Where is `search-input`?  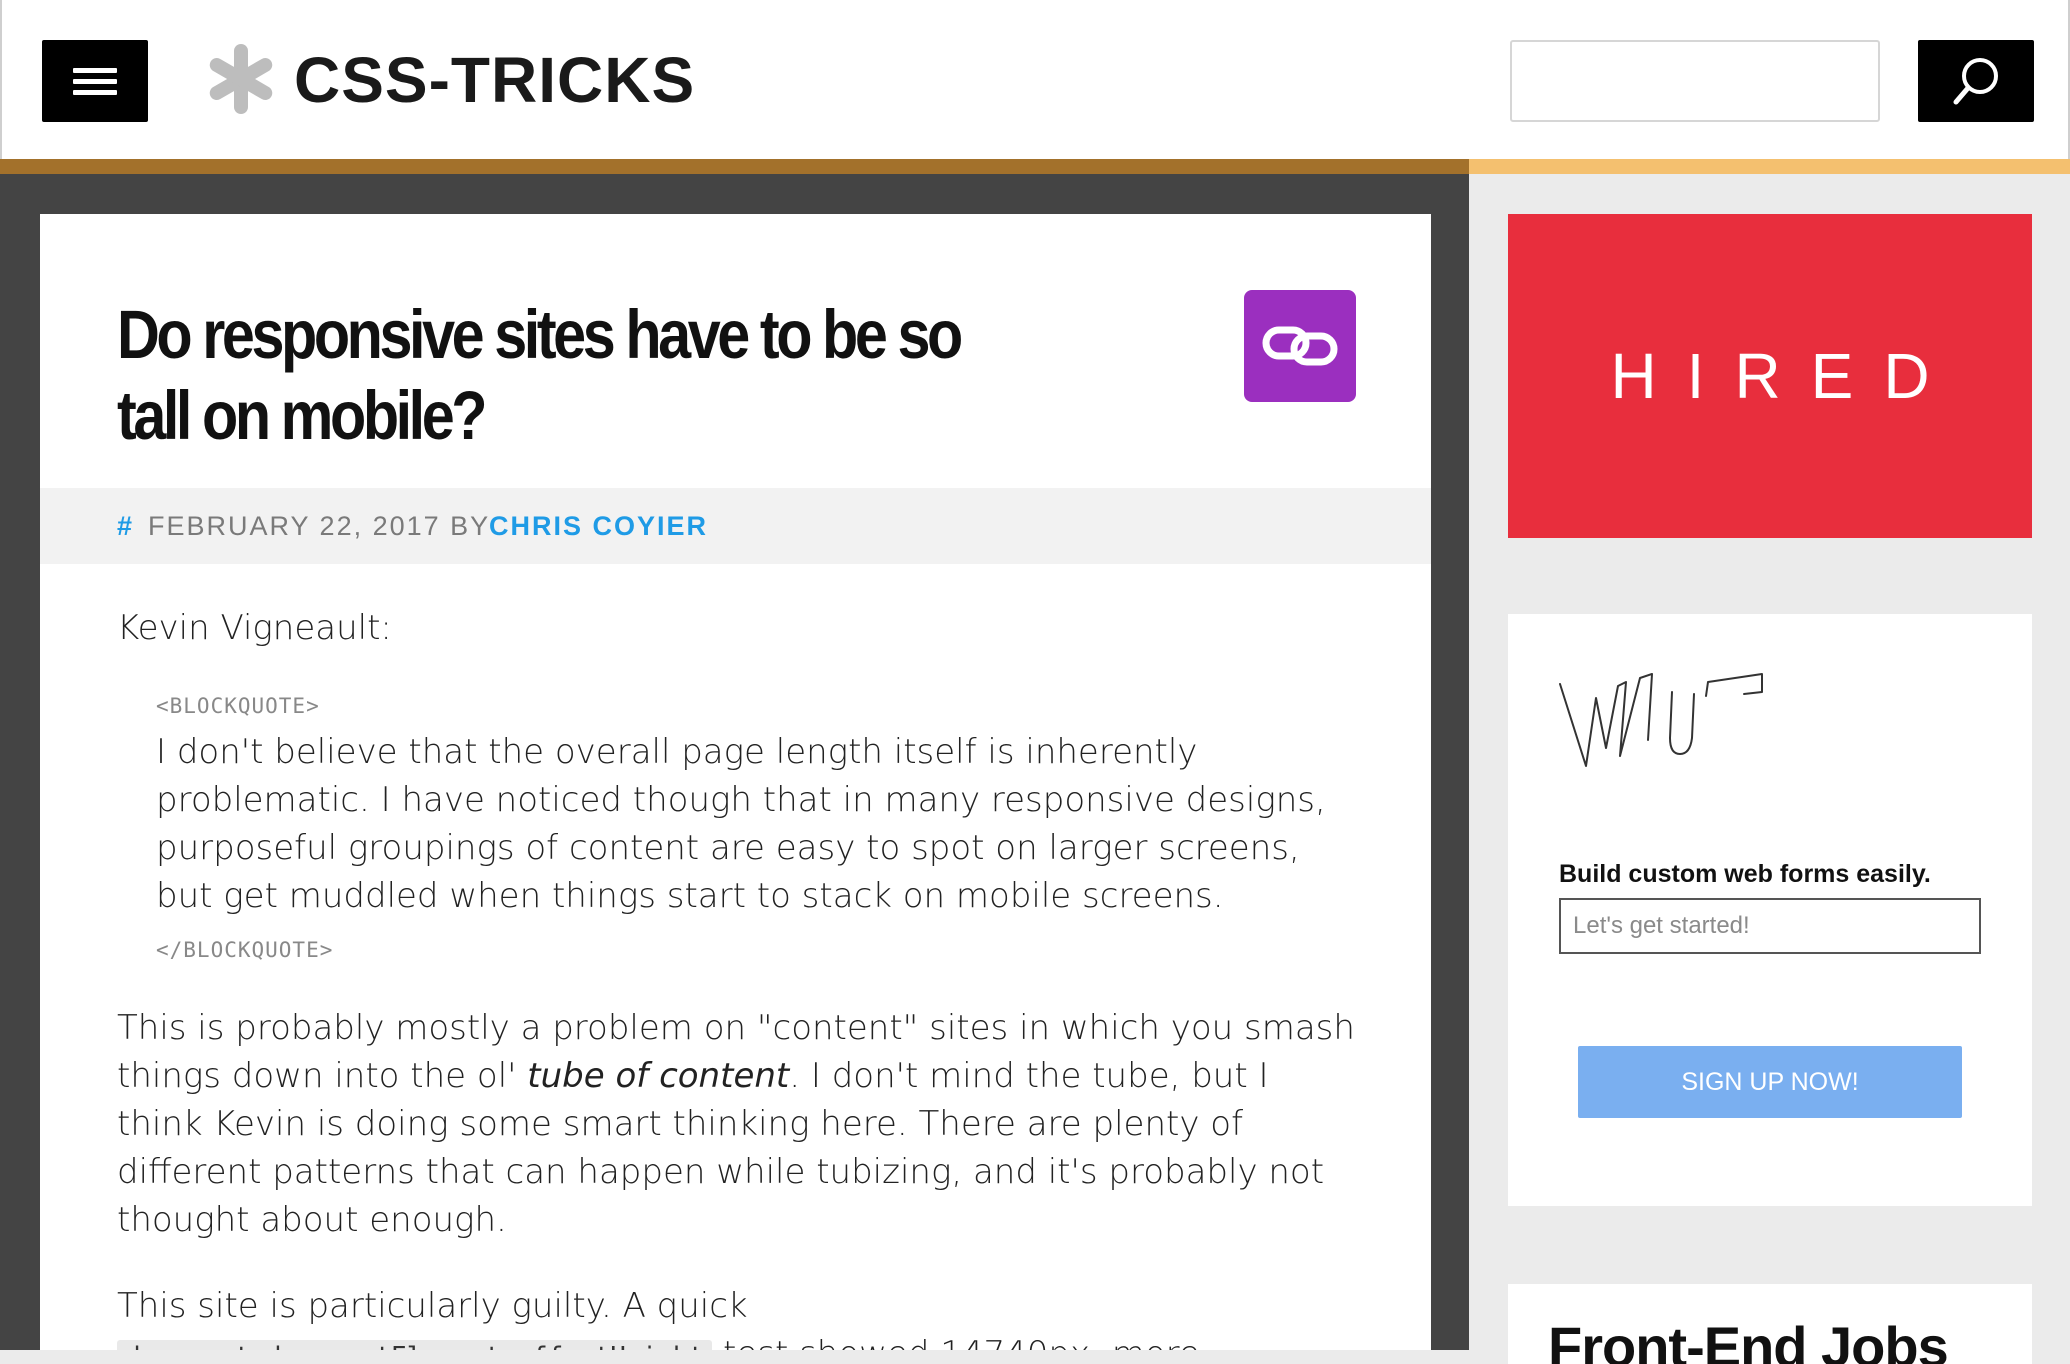 search-input is located at coordinates (1695, 81).